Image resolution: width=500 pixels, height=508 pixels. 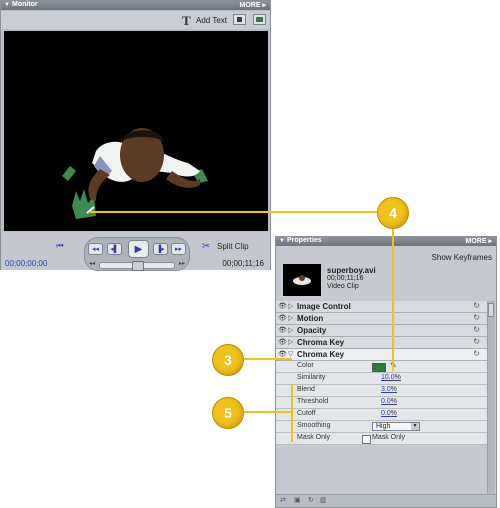 I want to click on param-cutoff: Cutoff 0.0%, so click(x=382, y=415).